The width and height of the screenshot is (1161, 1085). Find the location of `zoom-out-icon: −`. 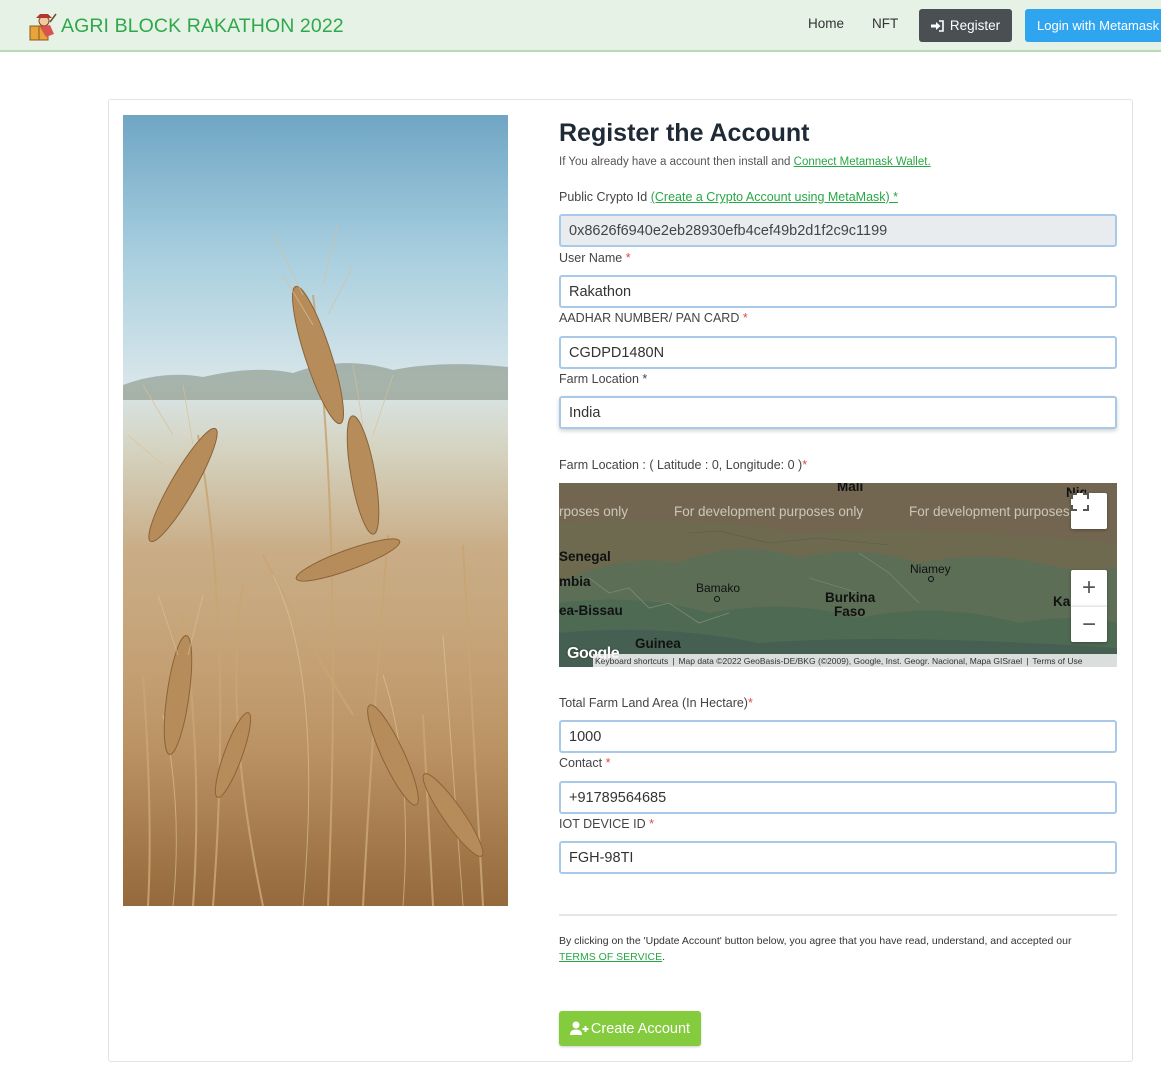

zoom-out-icon: − is located at coordinates (1088, 624).